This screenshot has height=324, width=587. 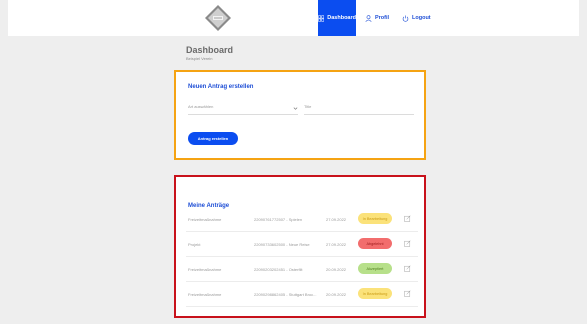 What do you see at coordinates (293, 18) in the screenshot?
I see `top-navigation-bar: Dashboard Profil Logout` at bounding box center [293, 18].